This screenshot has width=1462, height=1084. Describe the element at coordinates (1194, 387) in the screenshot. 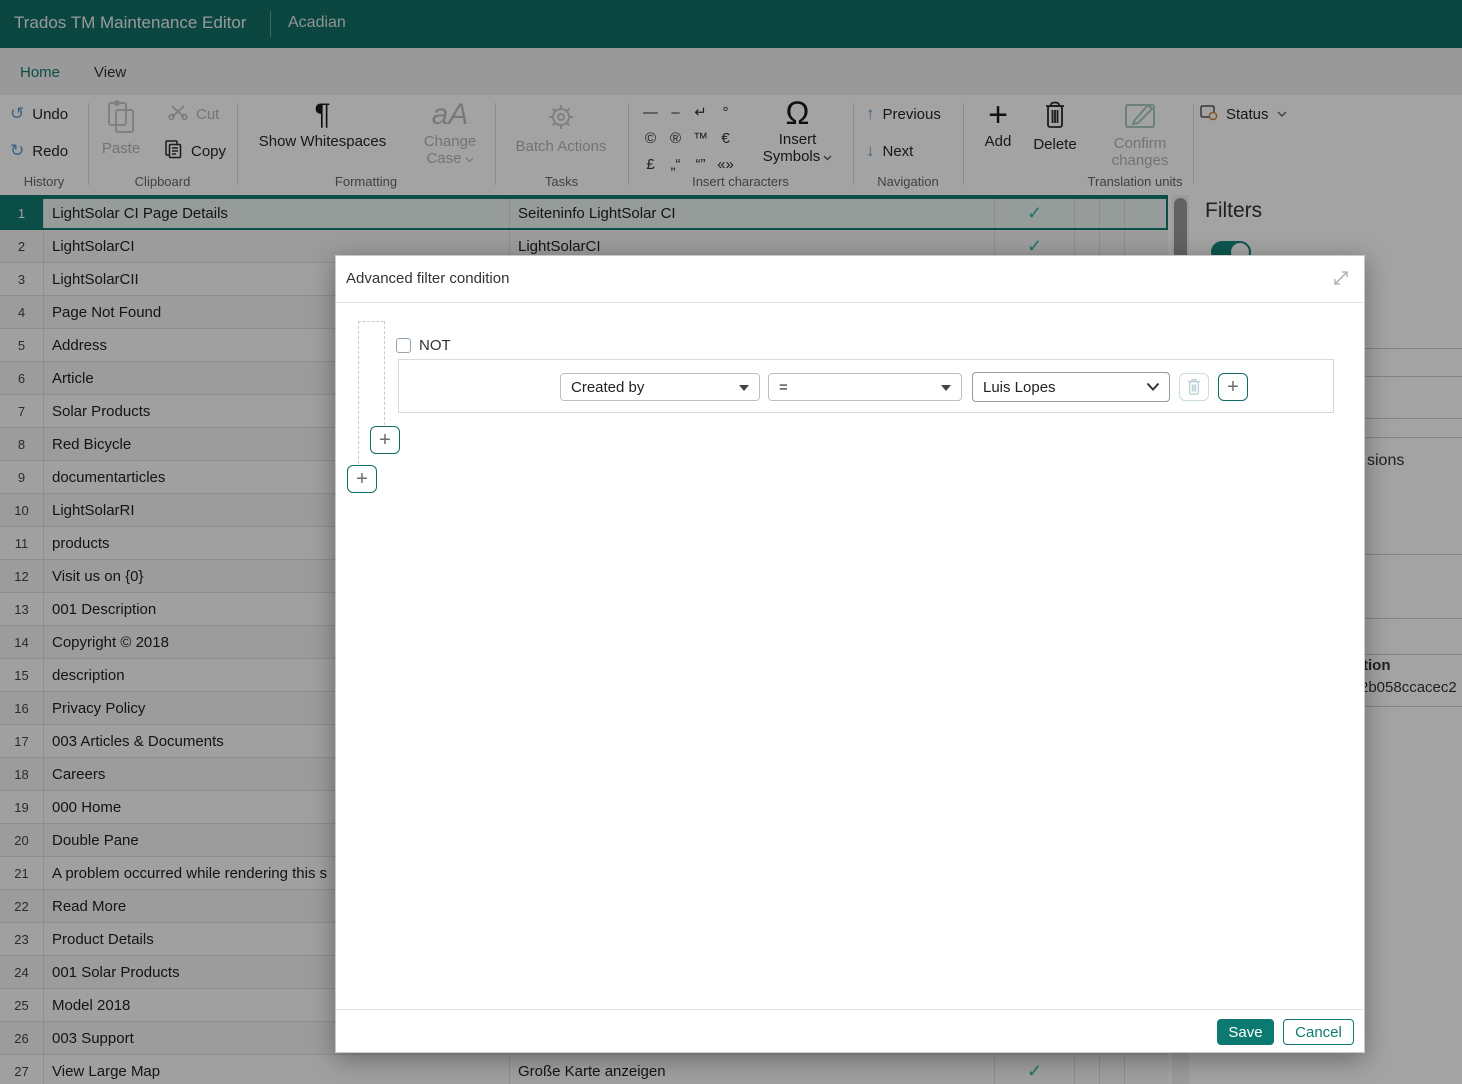

I see `delete-condition-button` at that location.